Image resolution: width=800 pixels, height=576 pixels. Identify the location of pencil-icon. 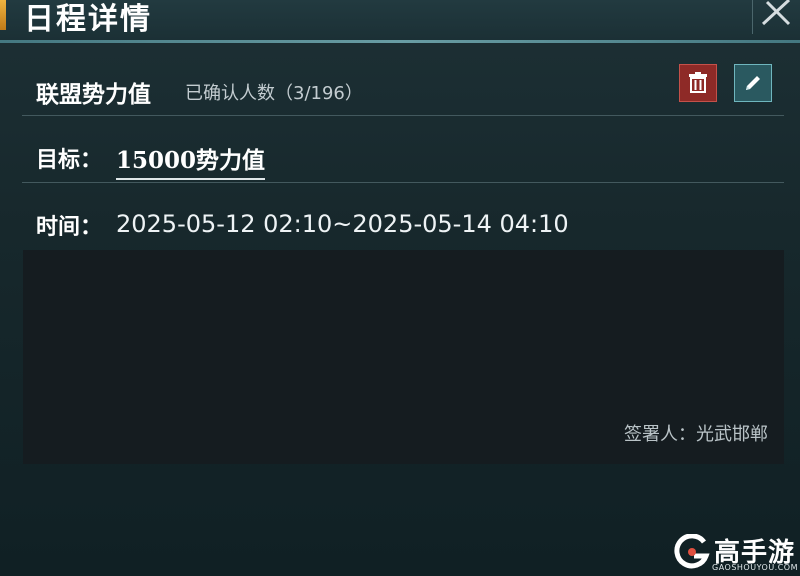
(753, 83).